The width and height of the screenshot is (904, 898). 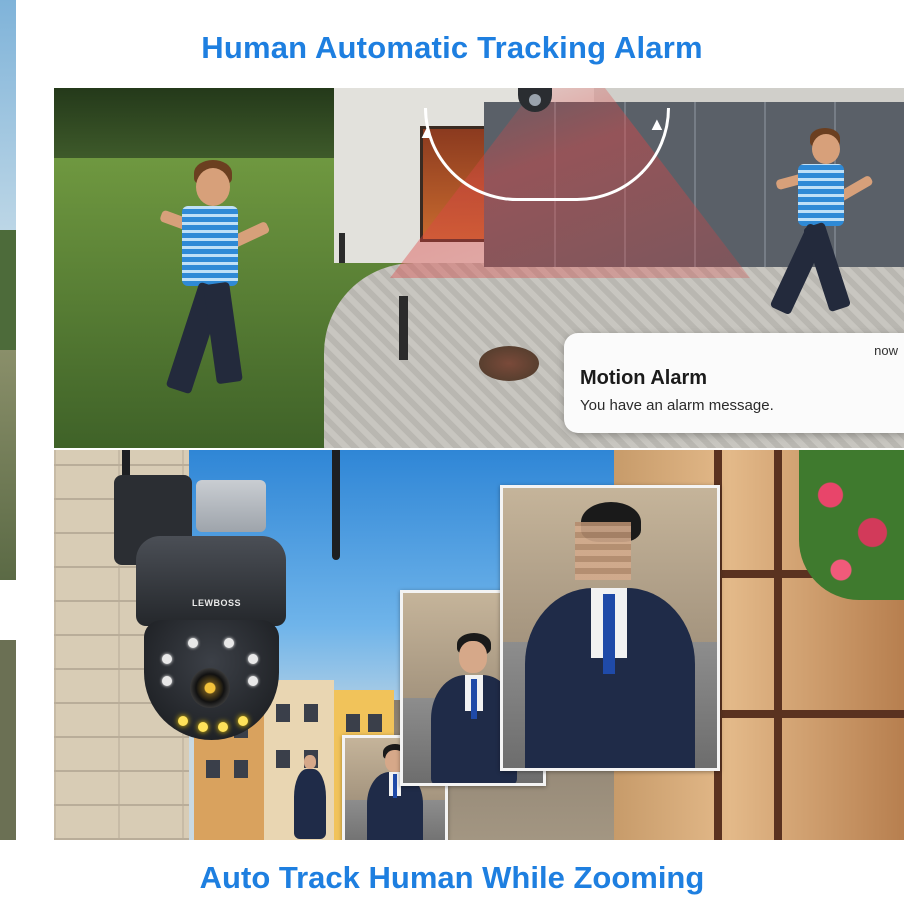 I want to click on notification-title: Motion Alarm, so click(x=644, y=378).